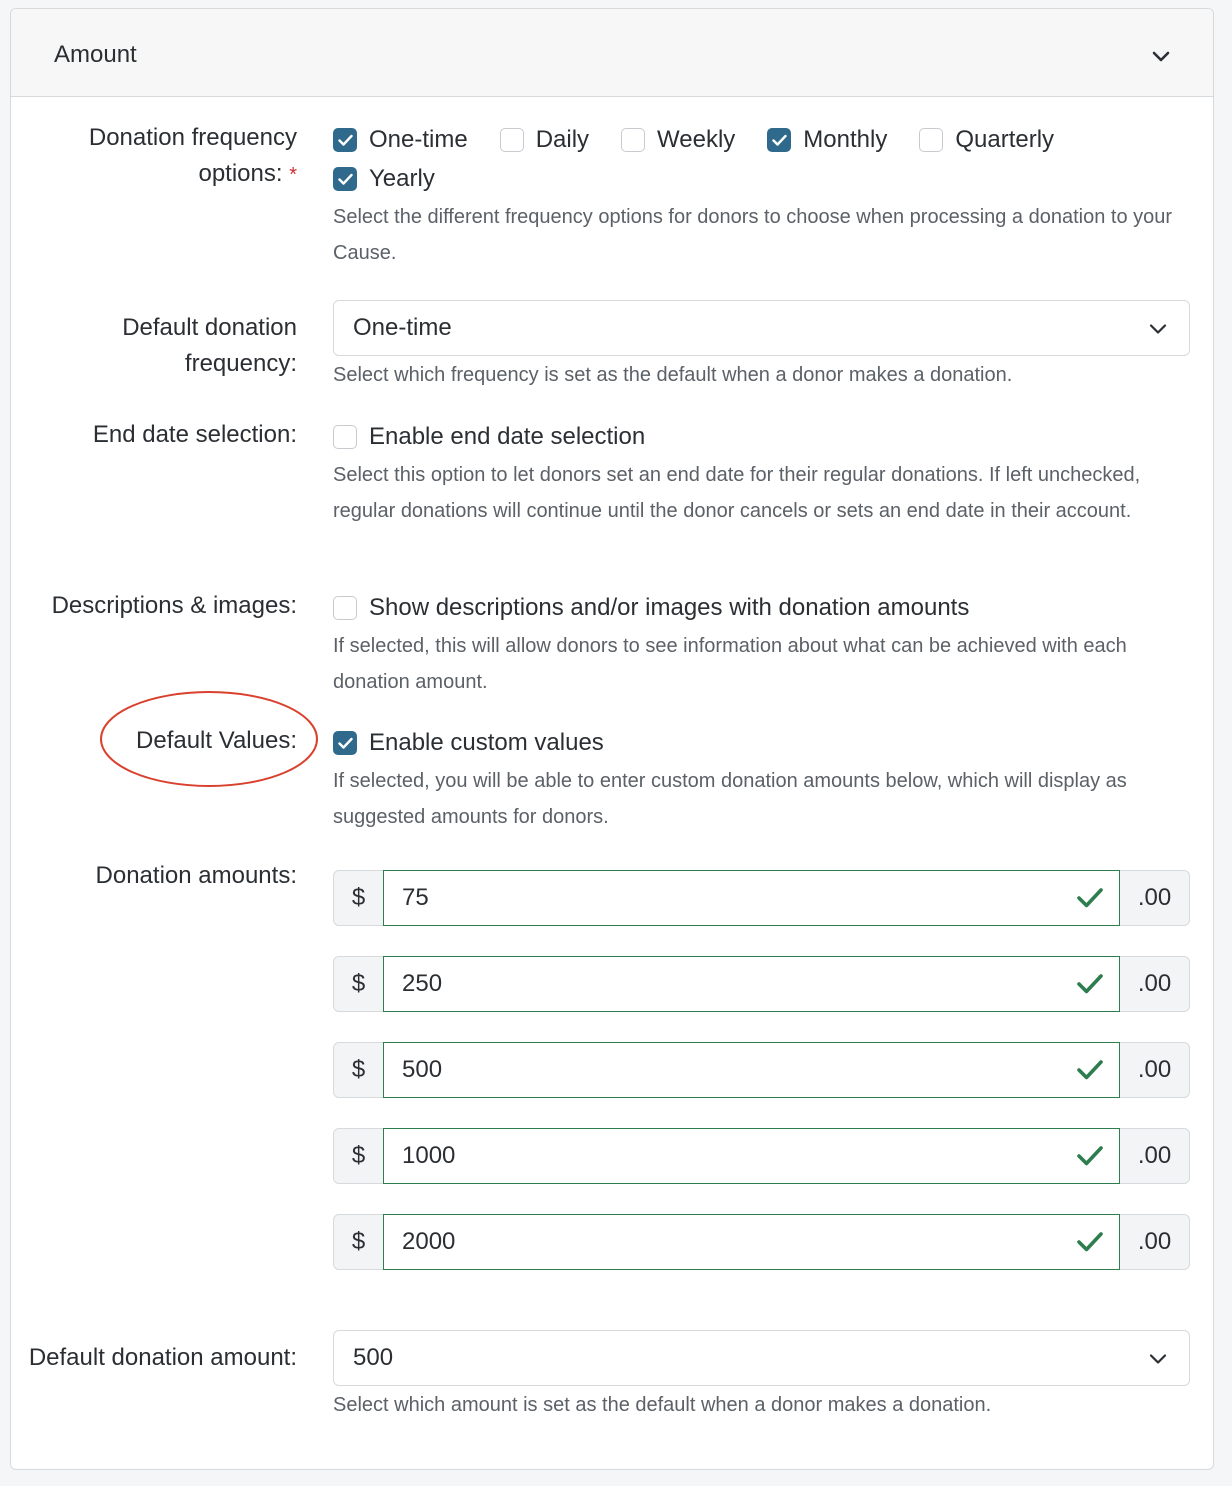  What do you see at coordinates (293, 175) in the screenshot?
I see `required-marker: *` at bounding box center [293, 175].